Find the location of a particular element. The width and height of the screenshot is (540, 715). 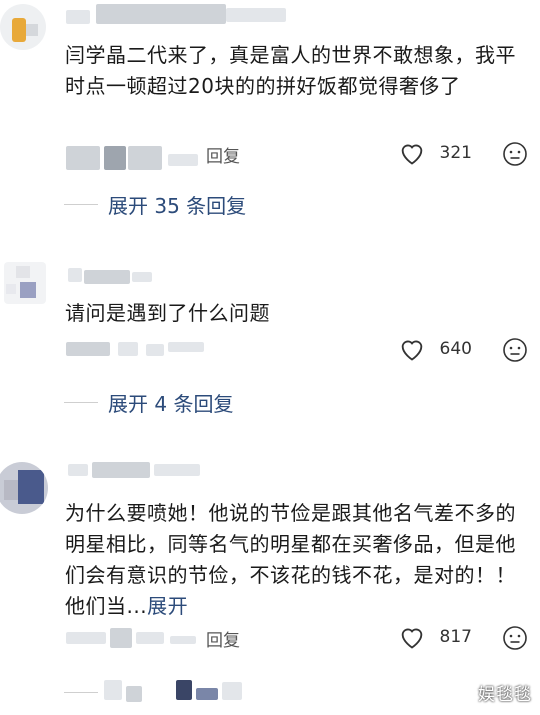

expand-text-link: 展开 is located at coordinates (167, 606).